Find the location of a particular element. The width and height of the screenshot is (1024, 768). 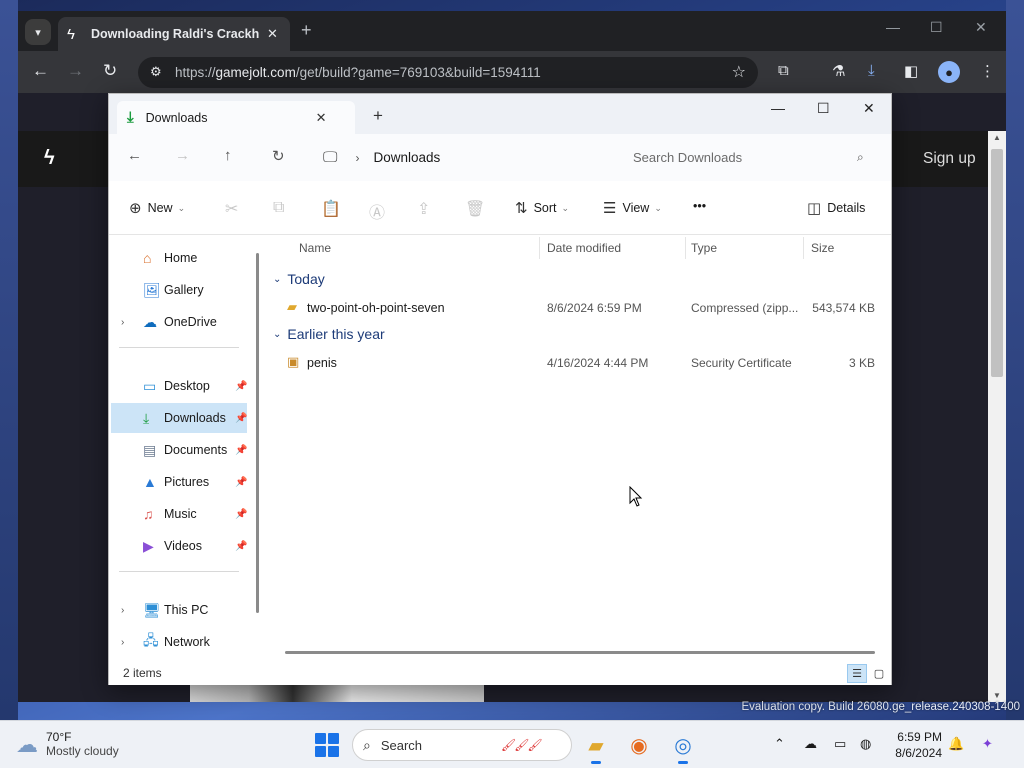

rename-icon: Ⓐ is located at coordinates (377, 211).